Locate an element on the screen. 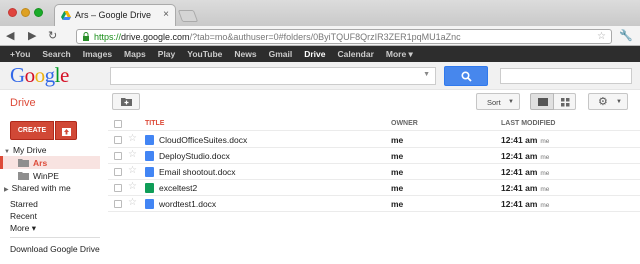  column-title: TITLE is located at coordinates (154, 123).